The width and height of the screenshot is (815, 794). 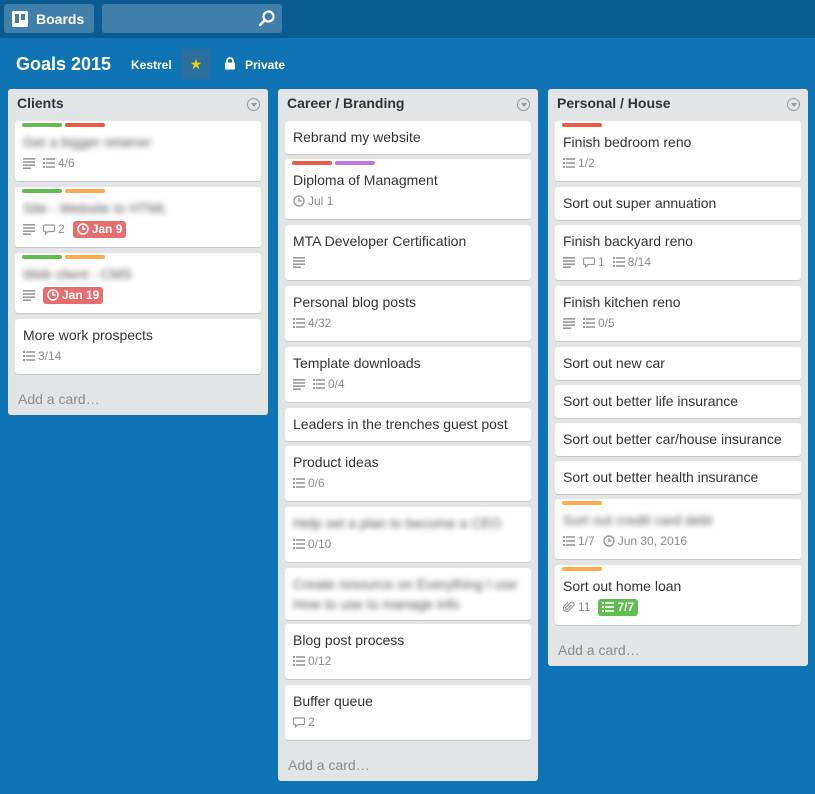 I want to click on card: Web client - CMS Jan 19, so click(x=138, y=283).